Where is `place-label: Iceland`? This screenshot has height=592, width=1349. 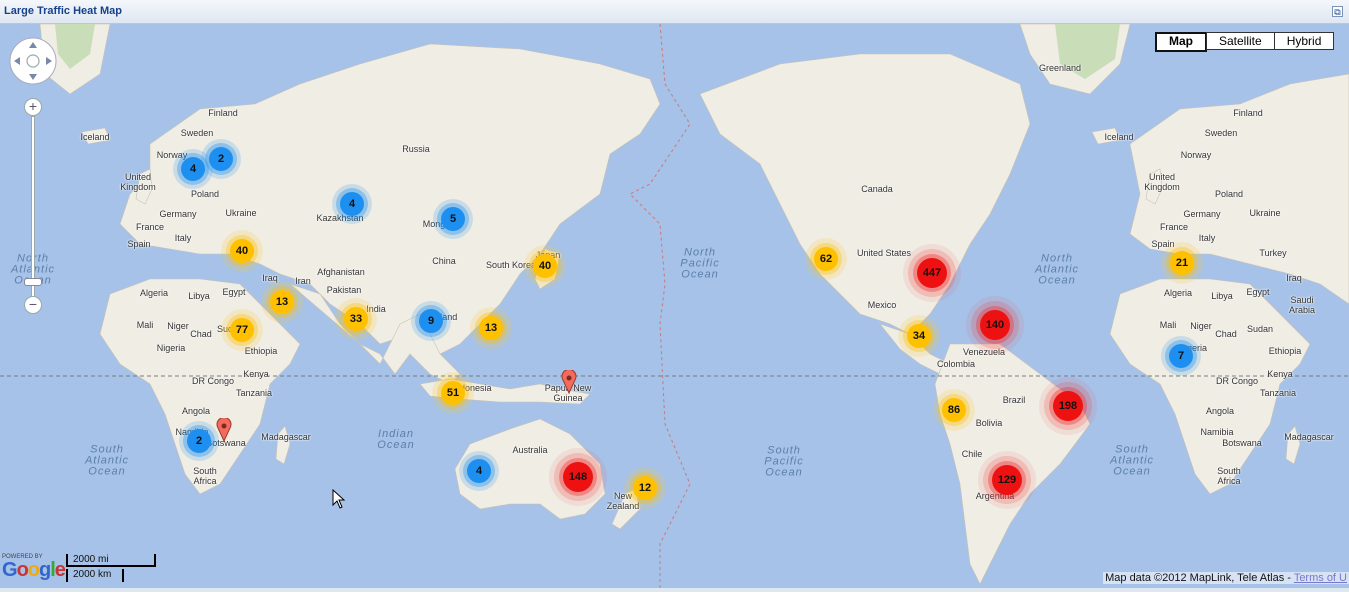 place-label: Iceland is located at coordinates (95, 137).